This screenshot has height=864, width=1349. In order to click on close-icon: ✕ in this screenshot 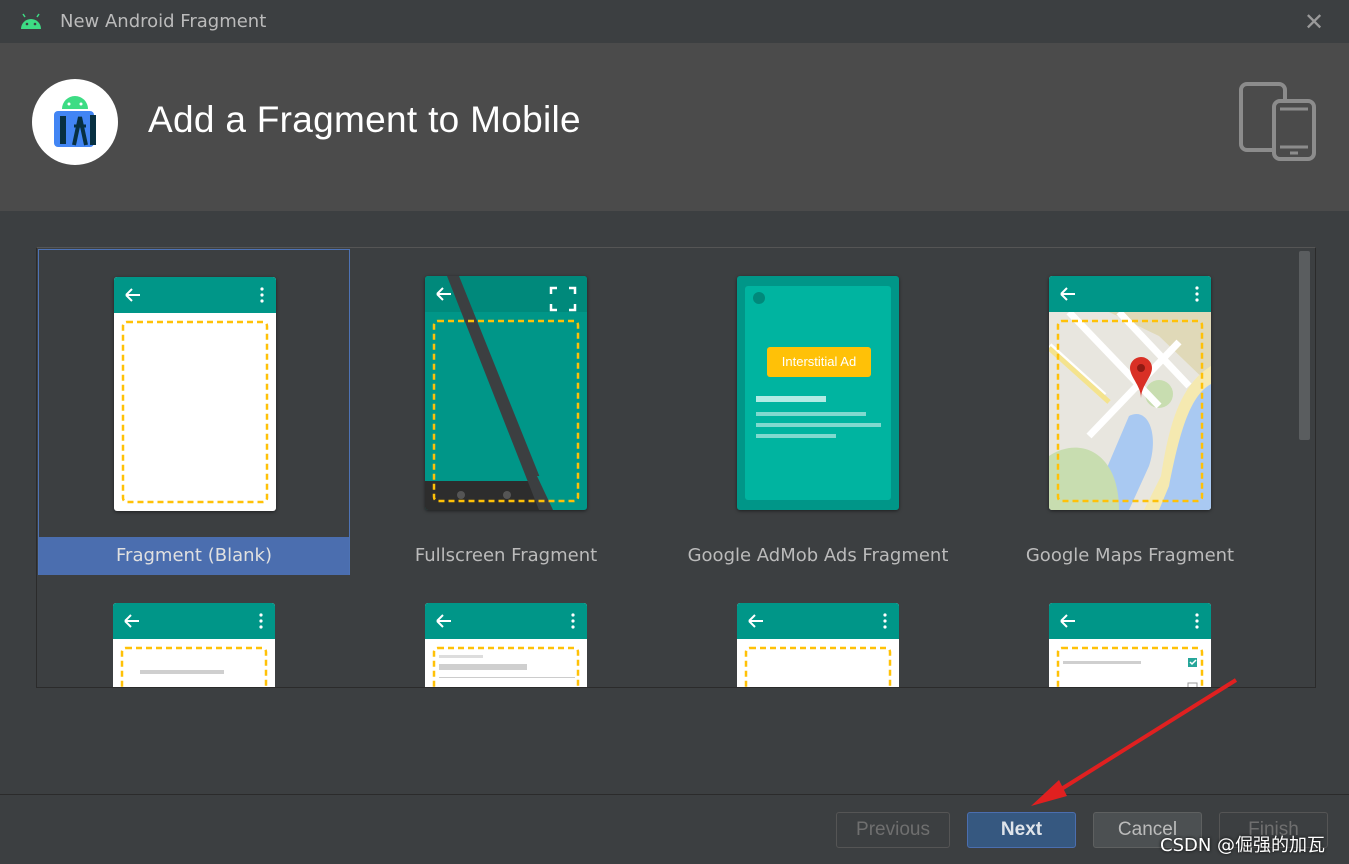, I will do `click(1314, 22)`.